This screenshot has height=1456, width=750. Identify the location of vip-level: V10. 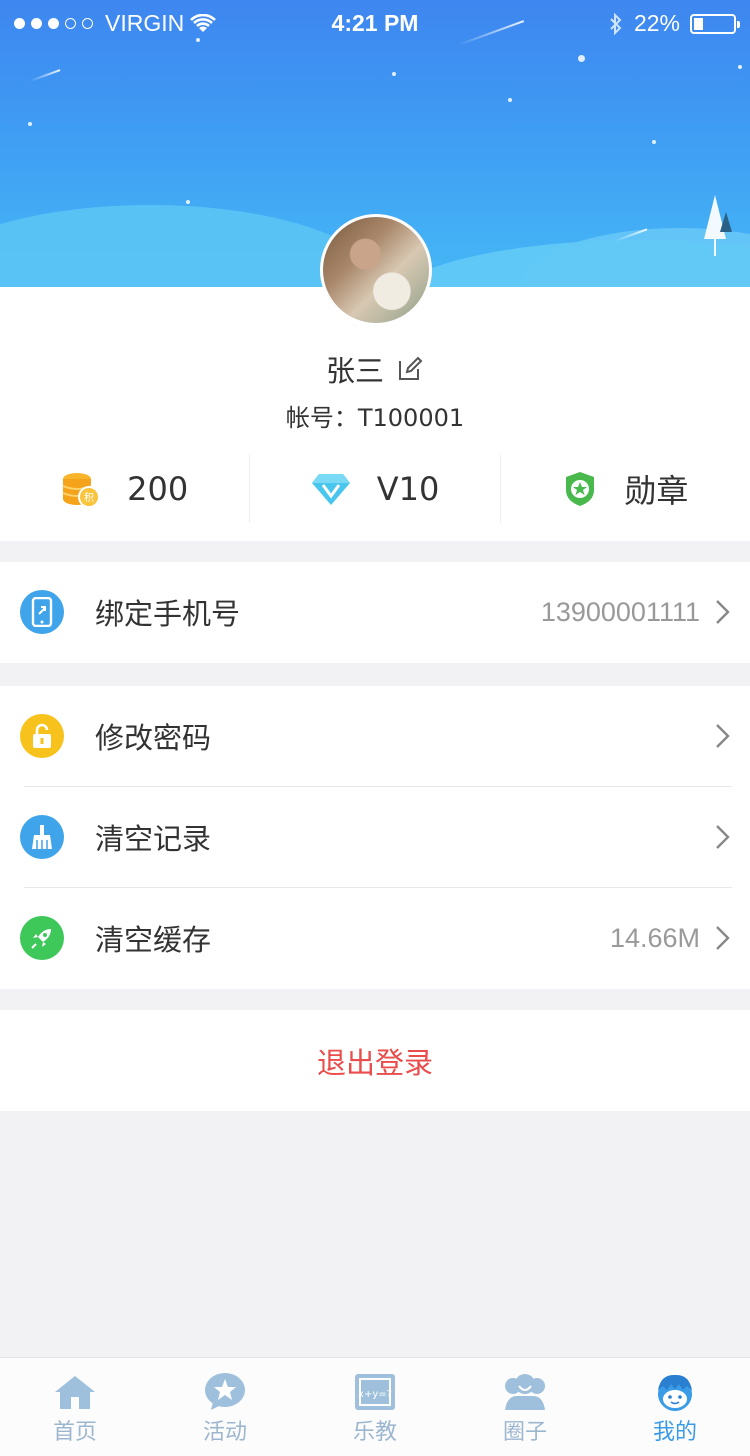
(408, 489).